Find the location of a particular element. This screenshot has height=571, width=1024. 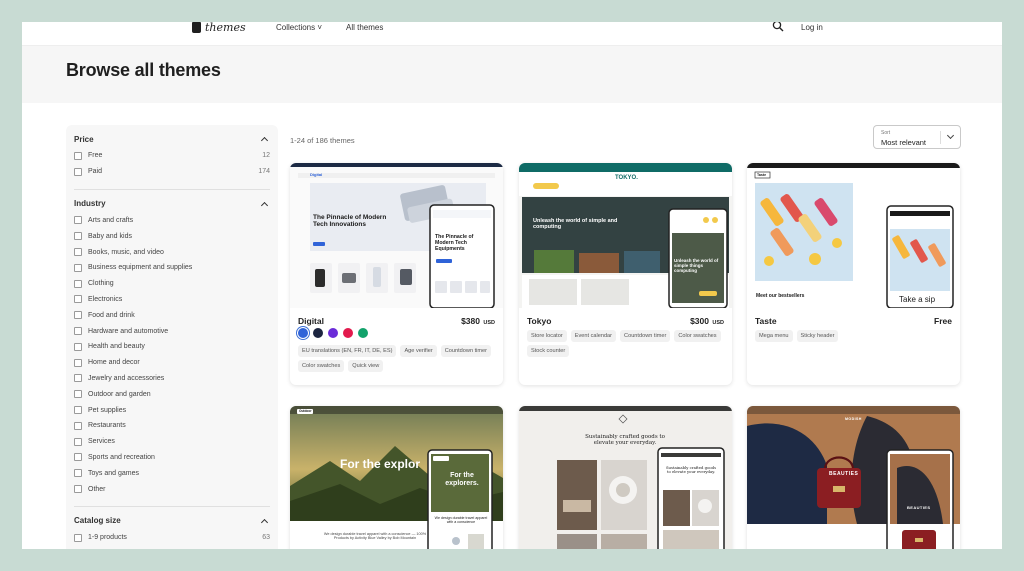

top-navigation: themes Collections ˅ All themes Log in is located at coordinates (512, 34).